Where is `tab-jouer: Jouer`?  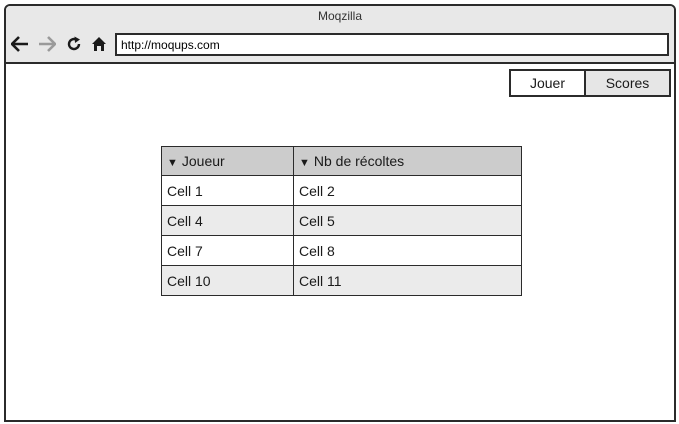
tab-jouer: Jouer is located at coordinates (548, 83).